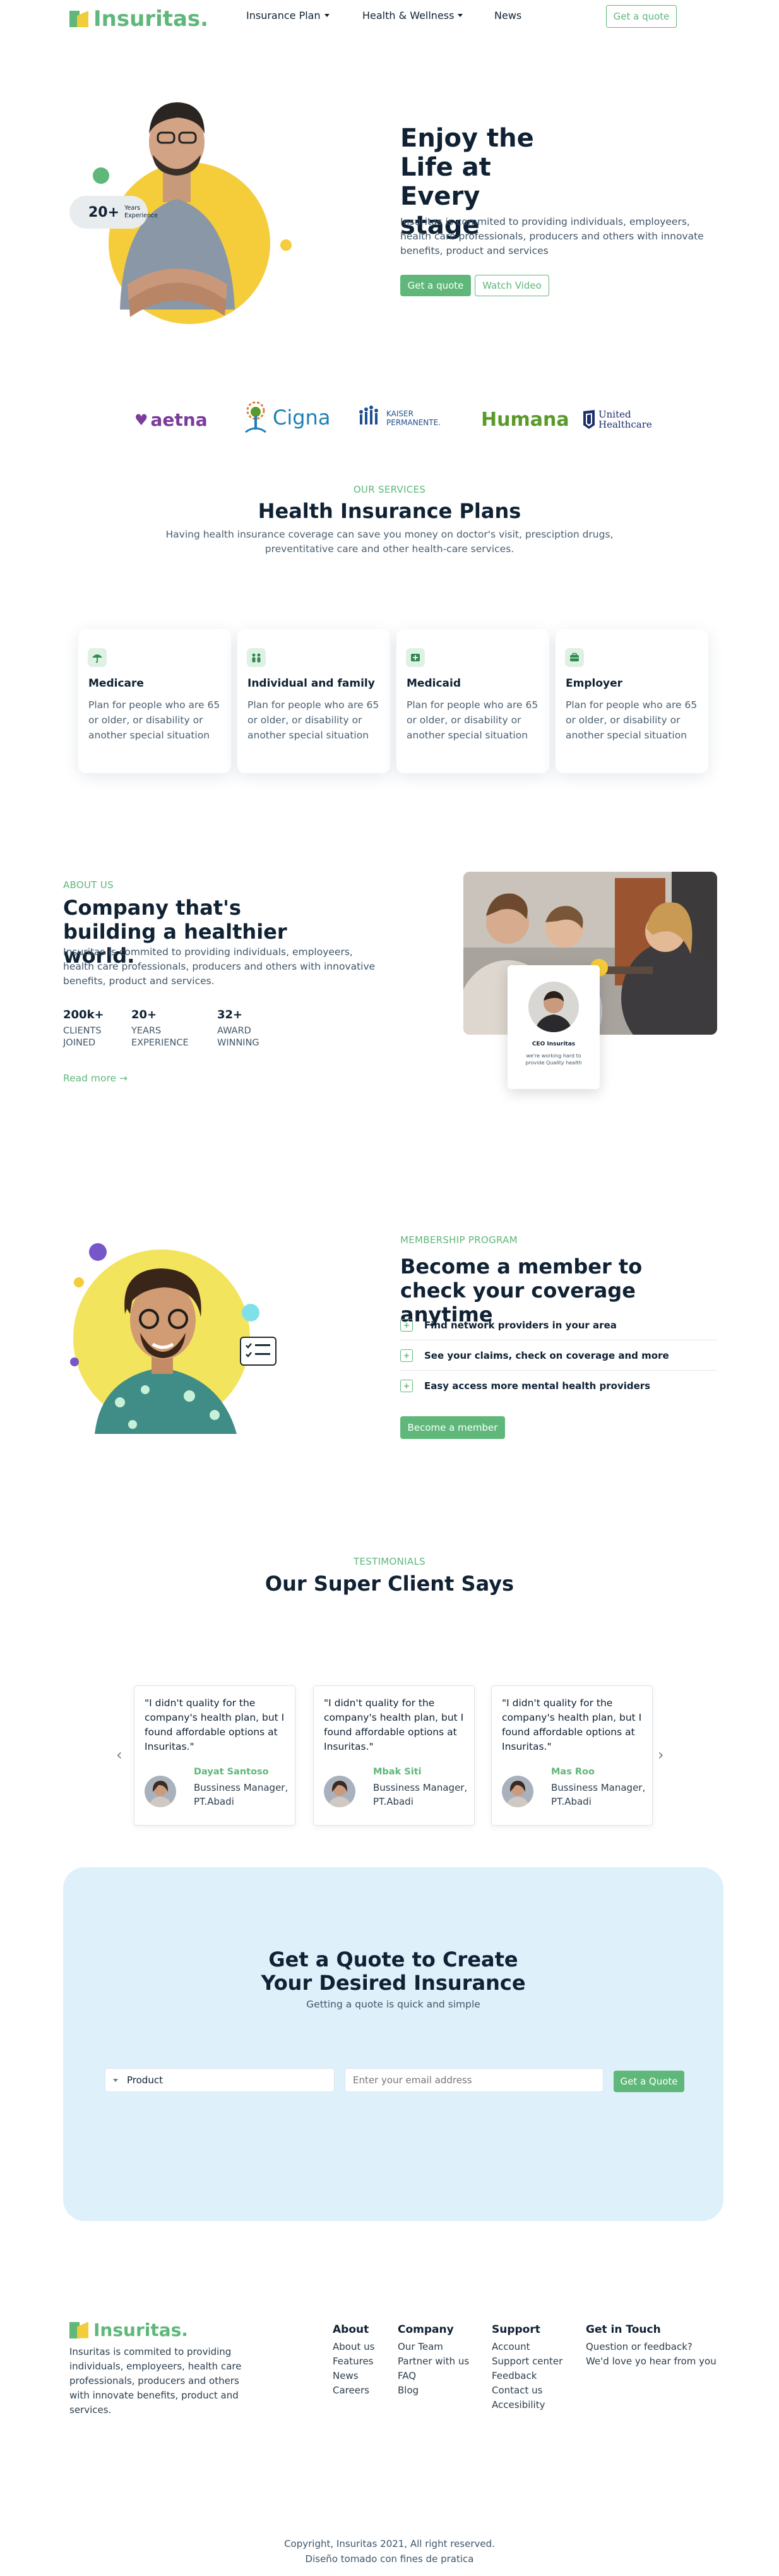 The height and width of the screenshot is (2576, 779). What do you see at coordinates (230, 1014) in the screenshot?
I see `stat-value: 32+` at bounding box center [230, 1014].